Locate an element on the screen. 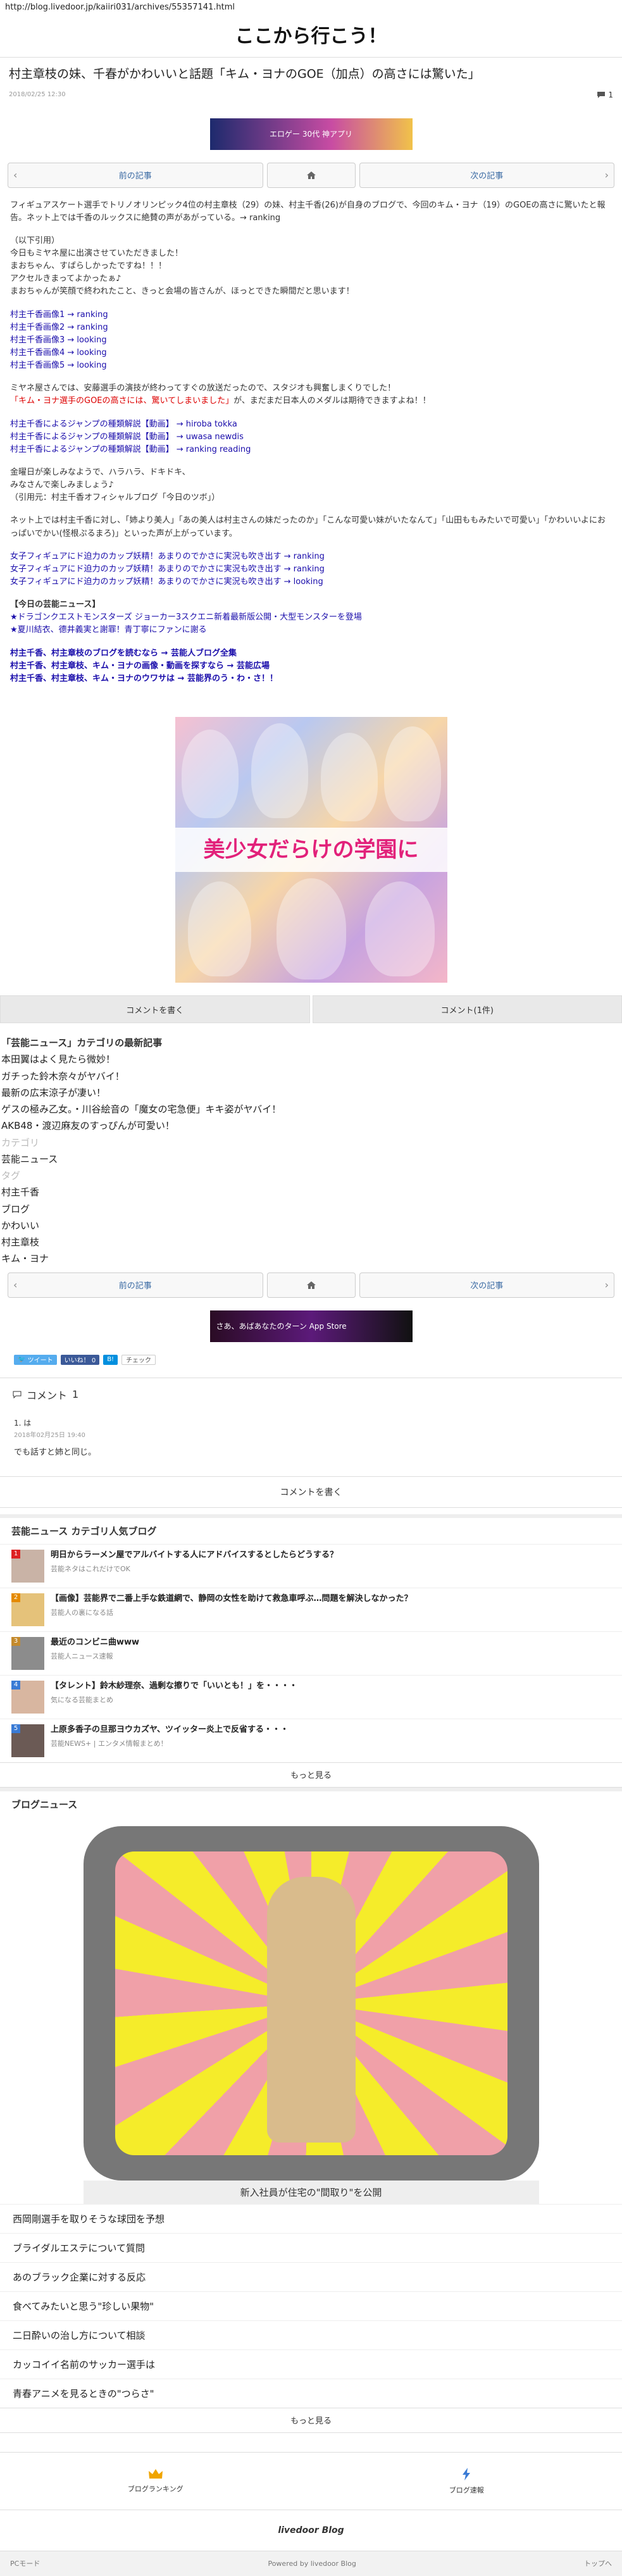 This screenshot has height=2576, width=622. chevron-right-icon: › is located at coordinates (607, 175).